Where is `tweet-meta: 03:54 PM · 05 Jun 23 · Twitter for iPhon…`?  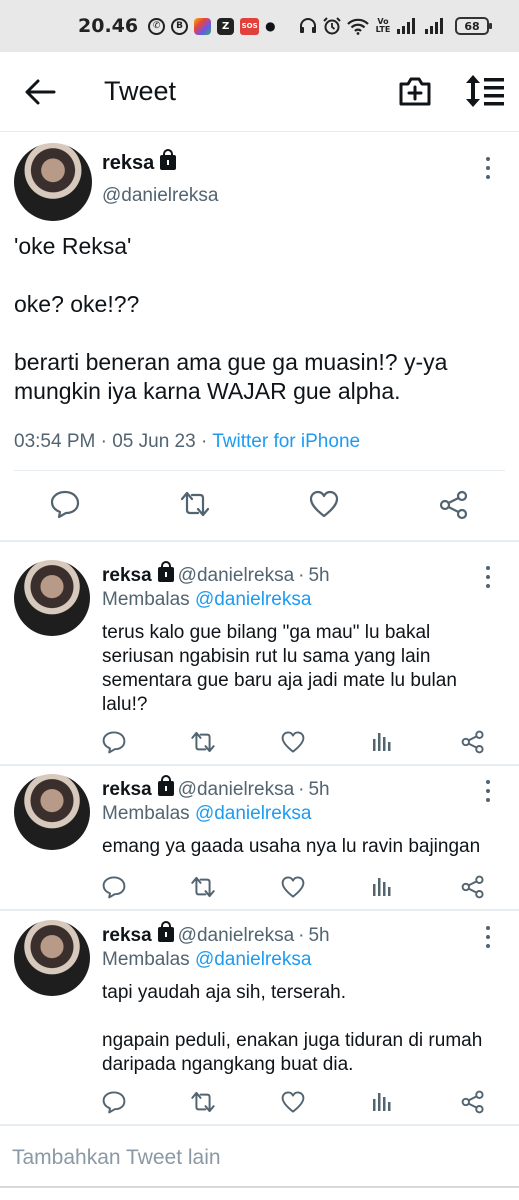
tweet-meta: 03:54 PM · 05 Jun 23 · Twitter for iPhon… is located at coordinates (187, 441).